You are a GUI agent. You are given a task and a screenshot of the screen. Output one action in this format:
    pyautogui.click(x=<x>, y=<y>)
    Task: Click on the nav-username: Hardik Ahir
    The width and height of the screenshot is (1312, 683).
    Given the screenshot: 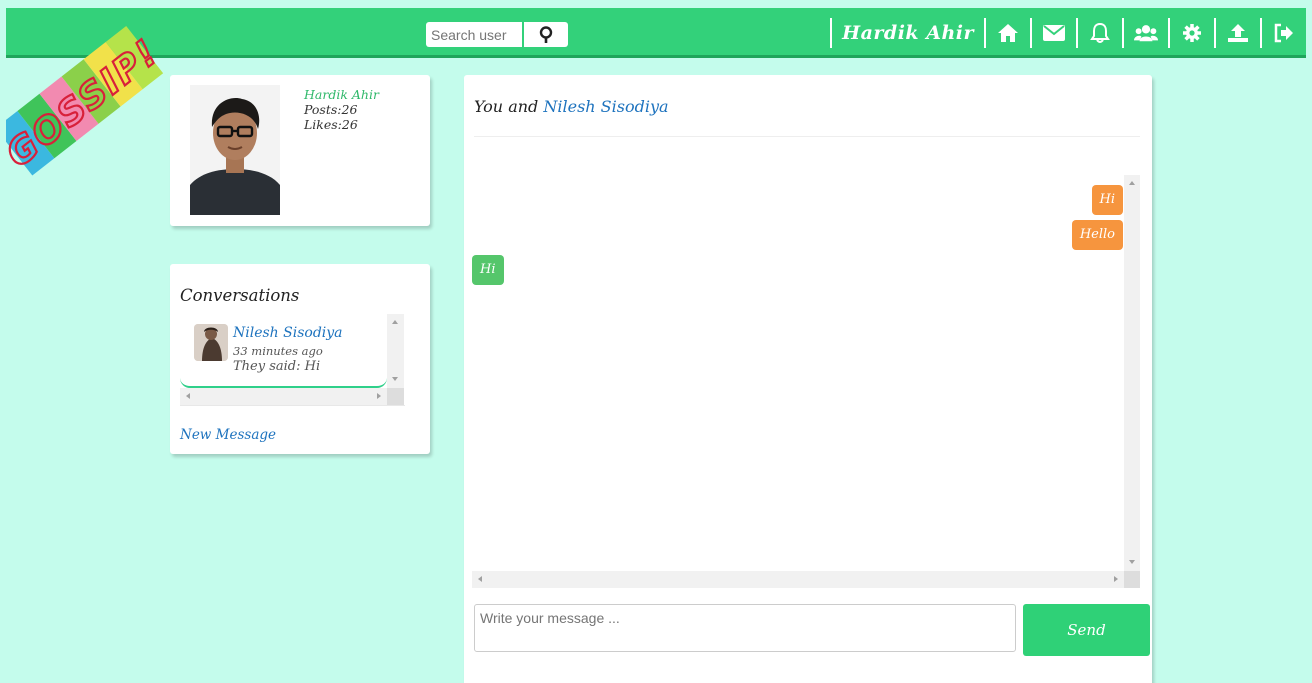 What is the action you would take?
    pyautogui.click(x=908, y=33)
    